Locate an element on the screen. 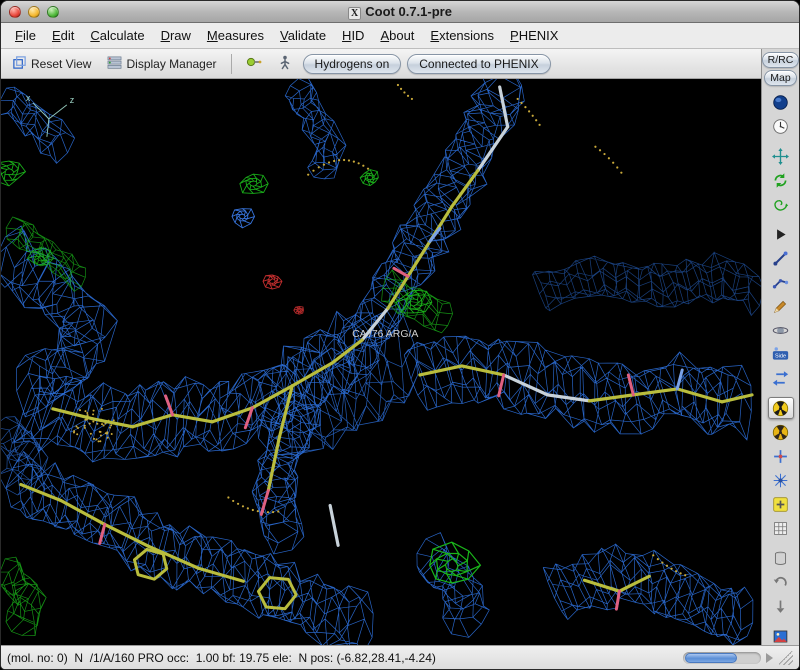 This screenshot has width=800, height=670. menu-validate: Validate is located at coordinates (303, 35).